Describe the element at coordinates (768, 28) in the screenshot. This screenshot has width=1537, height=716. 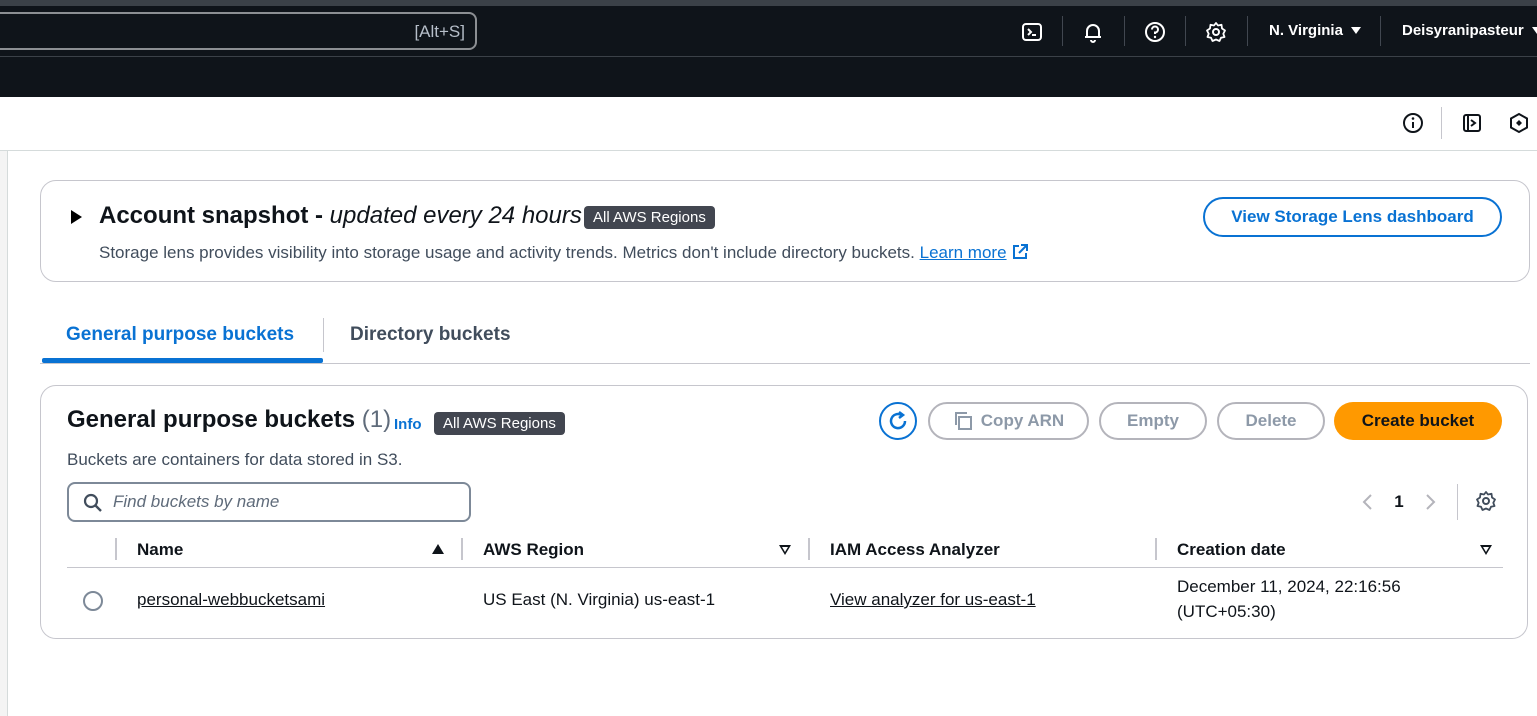
I see `top-navigation-bar: [Alt+S] N. Virginia Deisyranipasteur` at that location.